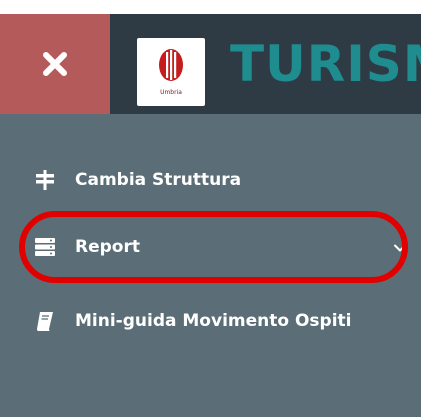 The width and height of the screenshot is (421, 417). What do you see at coordinates (45, 321) in the screenshot?
I see `book-icon` at bounding box center [45, 321].